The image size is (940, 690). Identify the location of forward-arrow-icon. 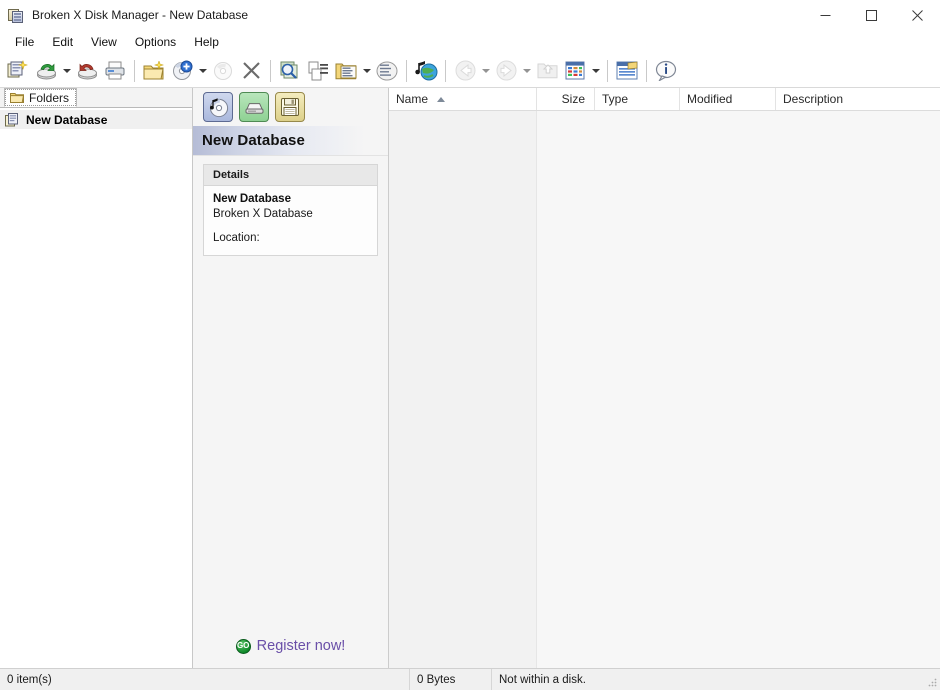
(506, 71).